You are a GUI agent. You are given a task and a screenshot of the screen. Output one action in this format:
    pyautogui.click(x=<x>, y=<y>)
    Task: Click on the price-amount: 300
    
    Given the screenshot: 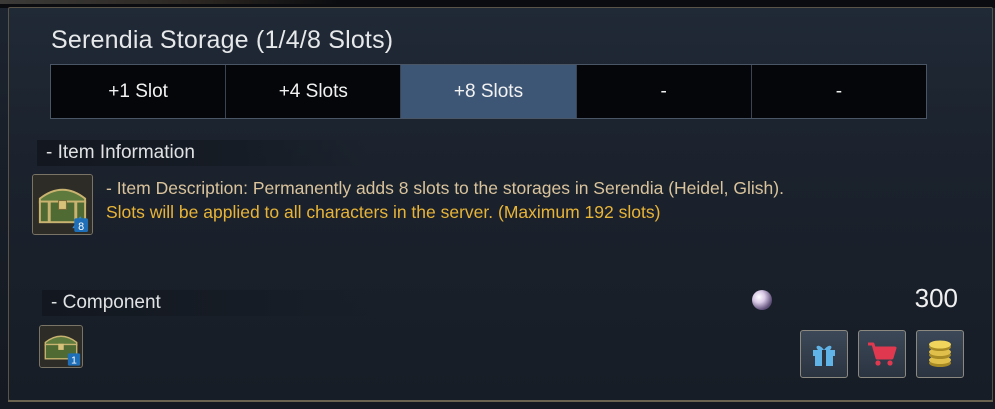 What is the action you would take?
    pyautogui.click(x=936, y=298)
    